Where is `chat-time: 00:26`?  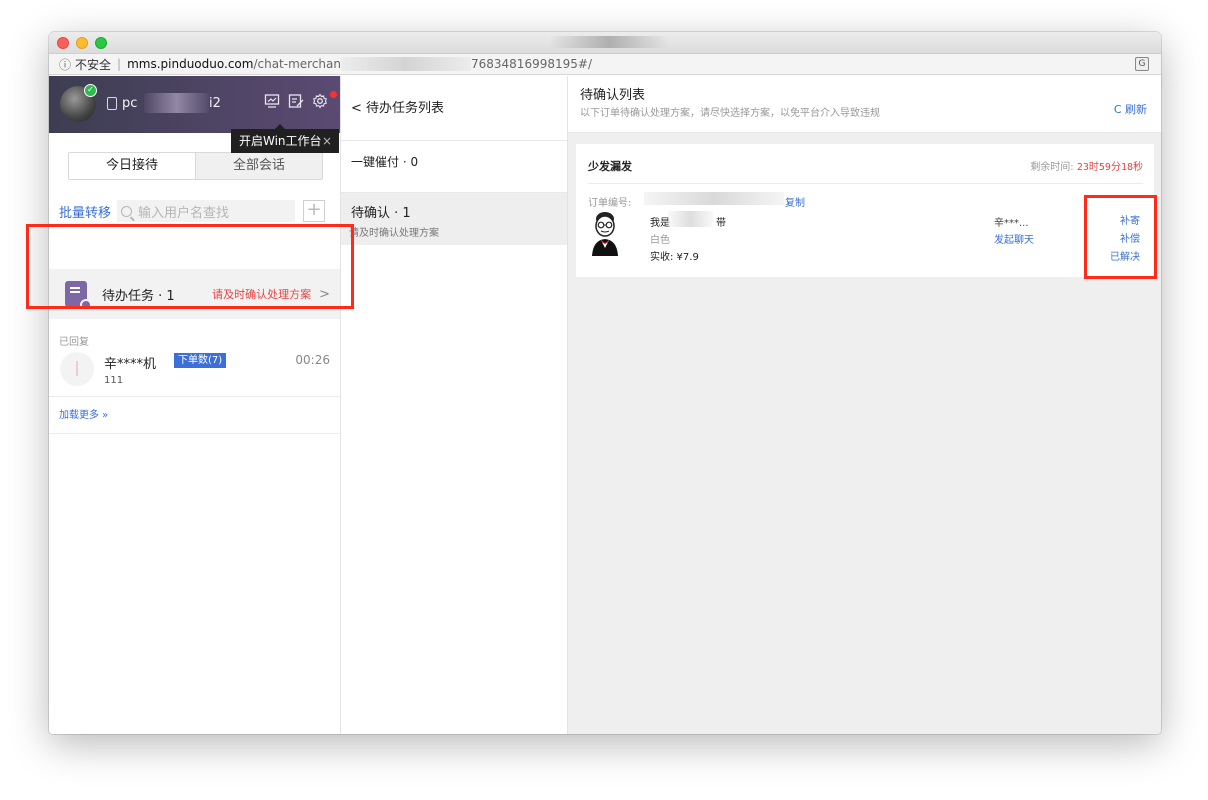
chat-time: 00:26 is located at coordinates (312, 360).